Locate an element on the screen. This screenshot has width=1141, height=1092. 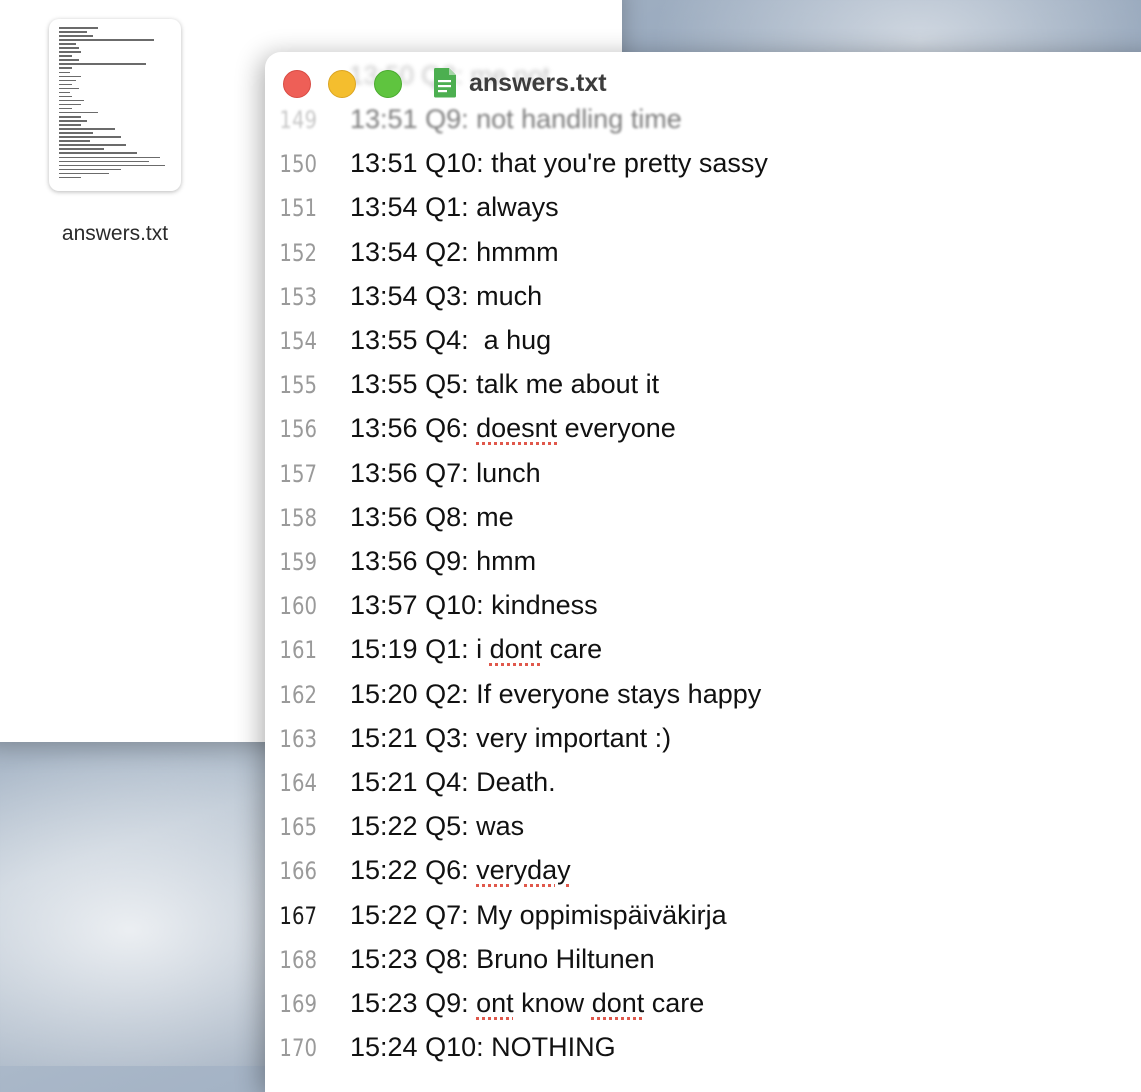
file-name-label: answers.txt is located at coordinates (115, 233).